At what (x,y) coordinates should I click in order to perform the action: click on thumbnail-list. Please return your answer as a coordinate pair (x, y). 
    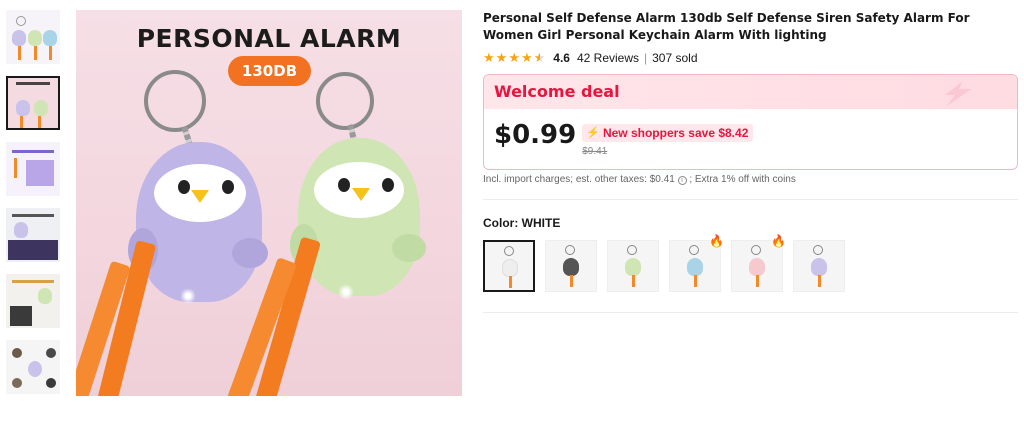
    Looking at the image, I should click on (35, 208).